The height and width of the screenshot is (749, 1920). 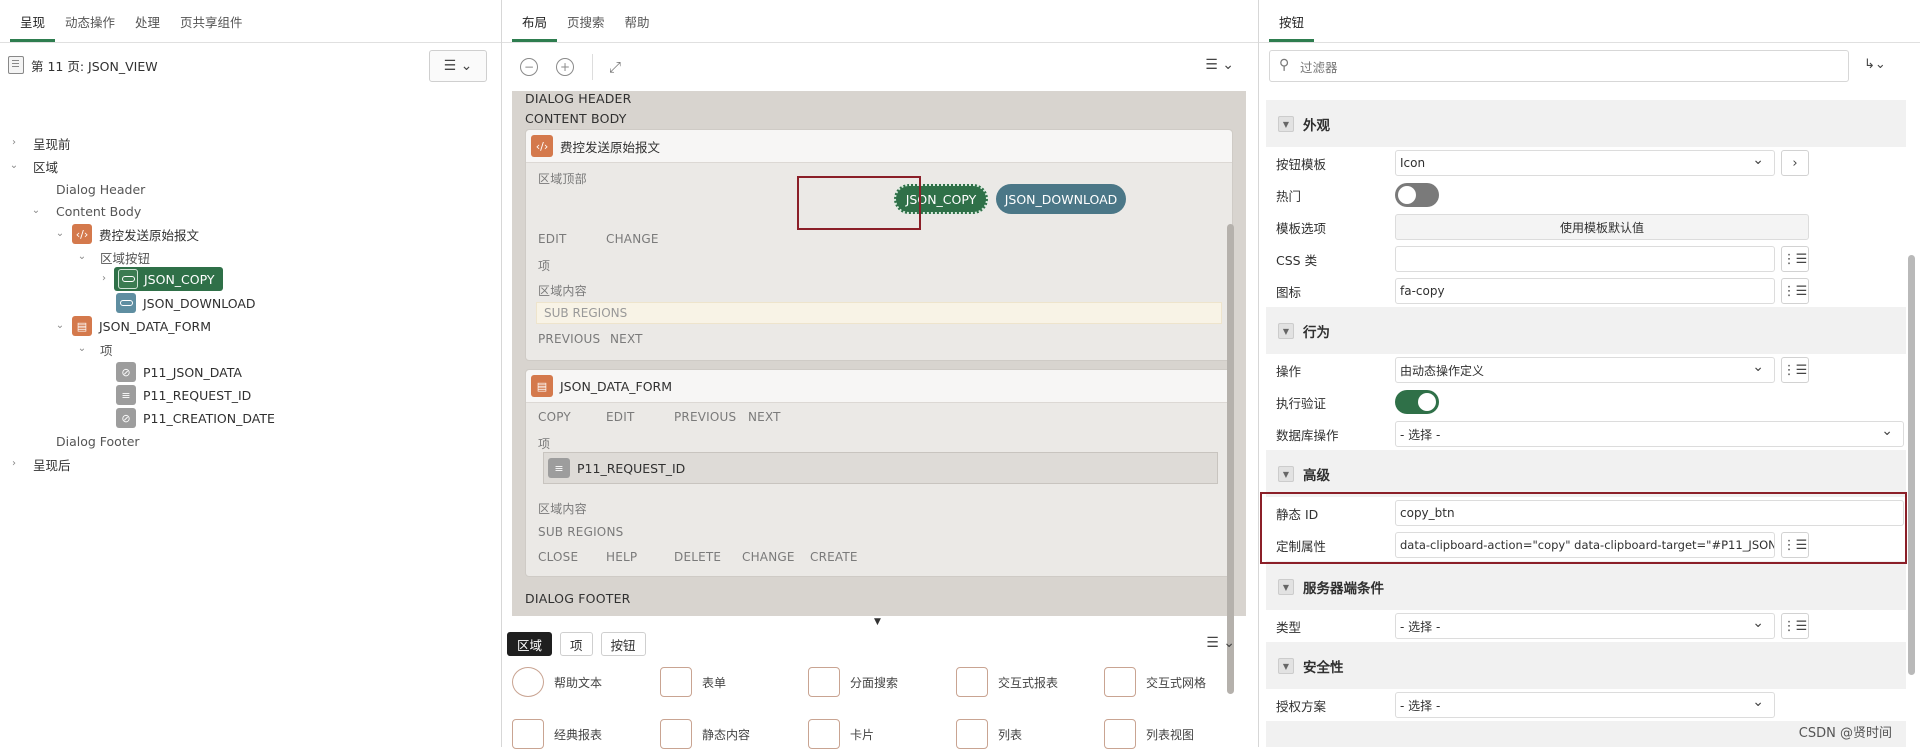 What do you see at coordinates (535, 22) in the screenshot?
I see `tab-layout: 布局` at bounding box center [535, 22].